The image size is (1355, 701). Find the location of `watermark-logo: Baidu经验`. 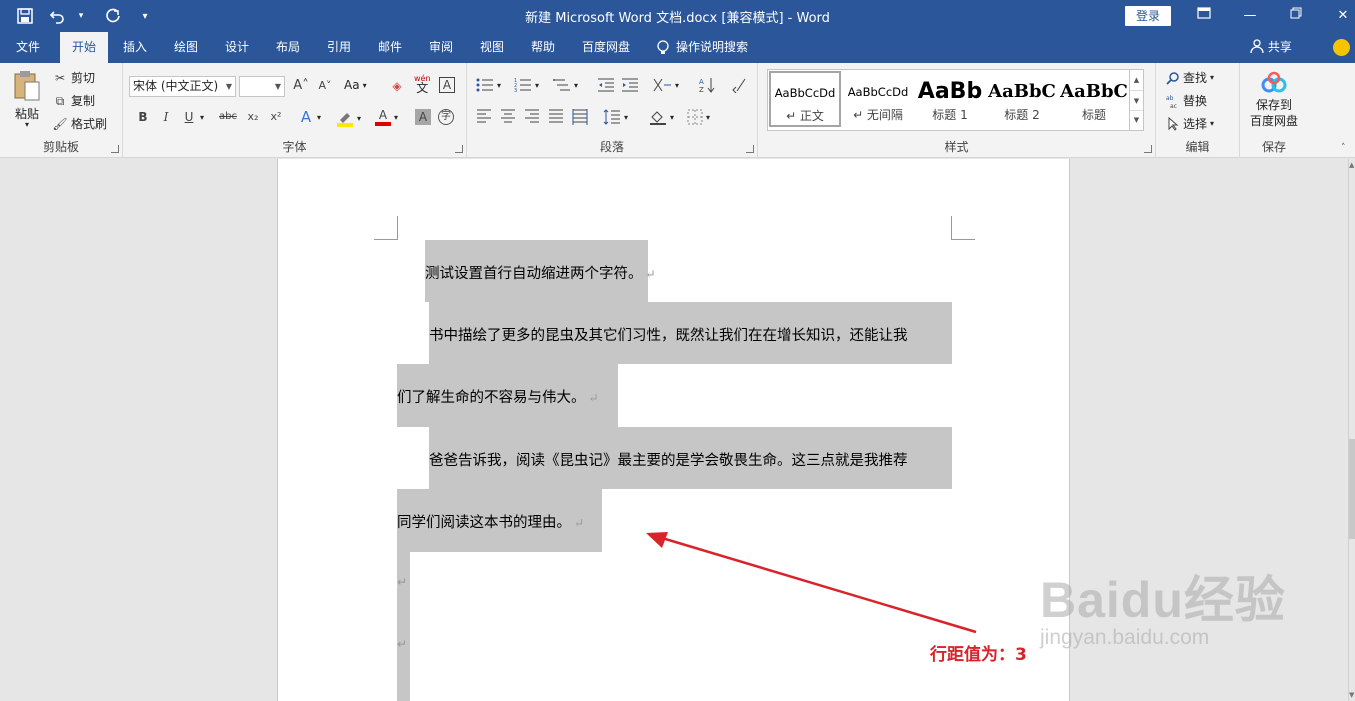

watermark-logo: Baidu经验 is located at coordinates (1163, 600).